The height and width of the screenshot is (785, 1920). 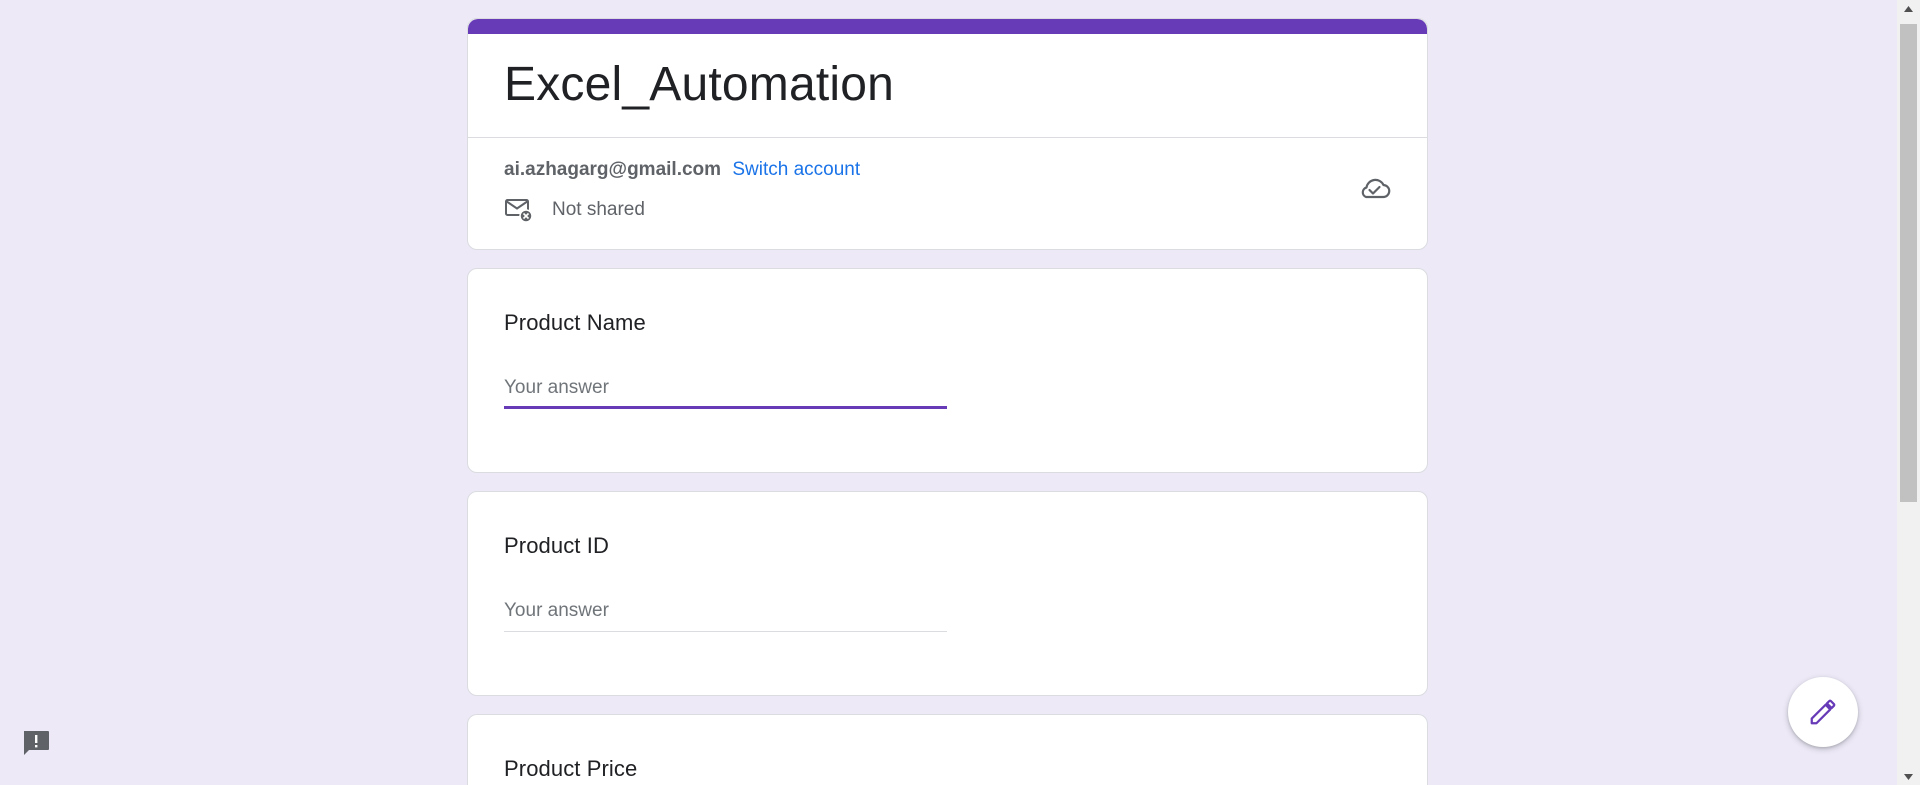 I want to click on page-scrollbar, so click(x=1908, y=392).